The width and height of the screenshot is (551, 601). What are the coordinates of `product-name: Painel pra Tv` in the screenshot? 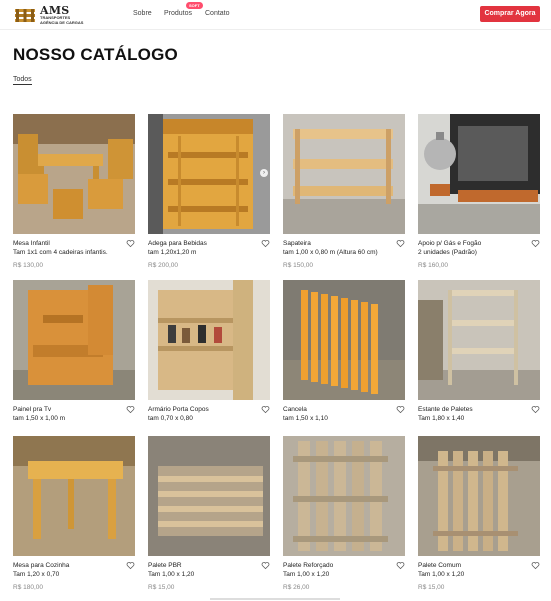 It's located at (32, 409).